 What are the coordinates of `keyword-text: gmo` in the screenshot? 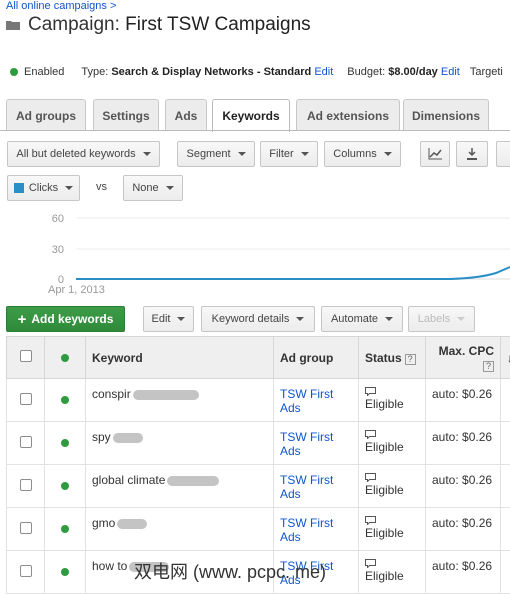 It's located at (103, 523).